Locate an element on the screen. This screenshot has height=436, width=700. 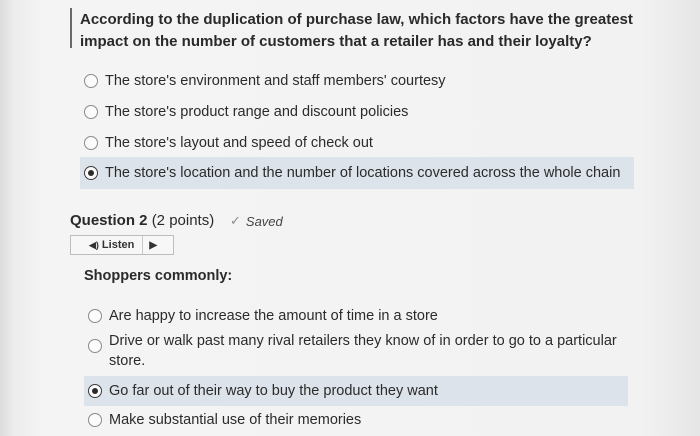
listen-button: ◀) Listen ▶ is located at coordinates (122, 245).